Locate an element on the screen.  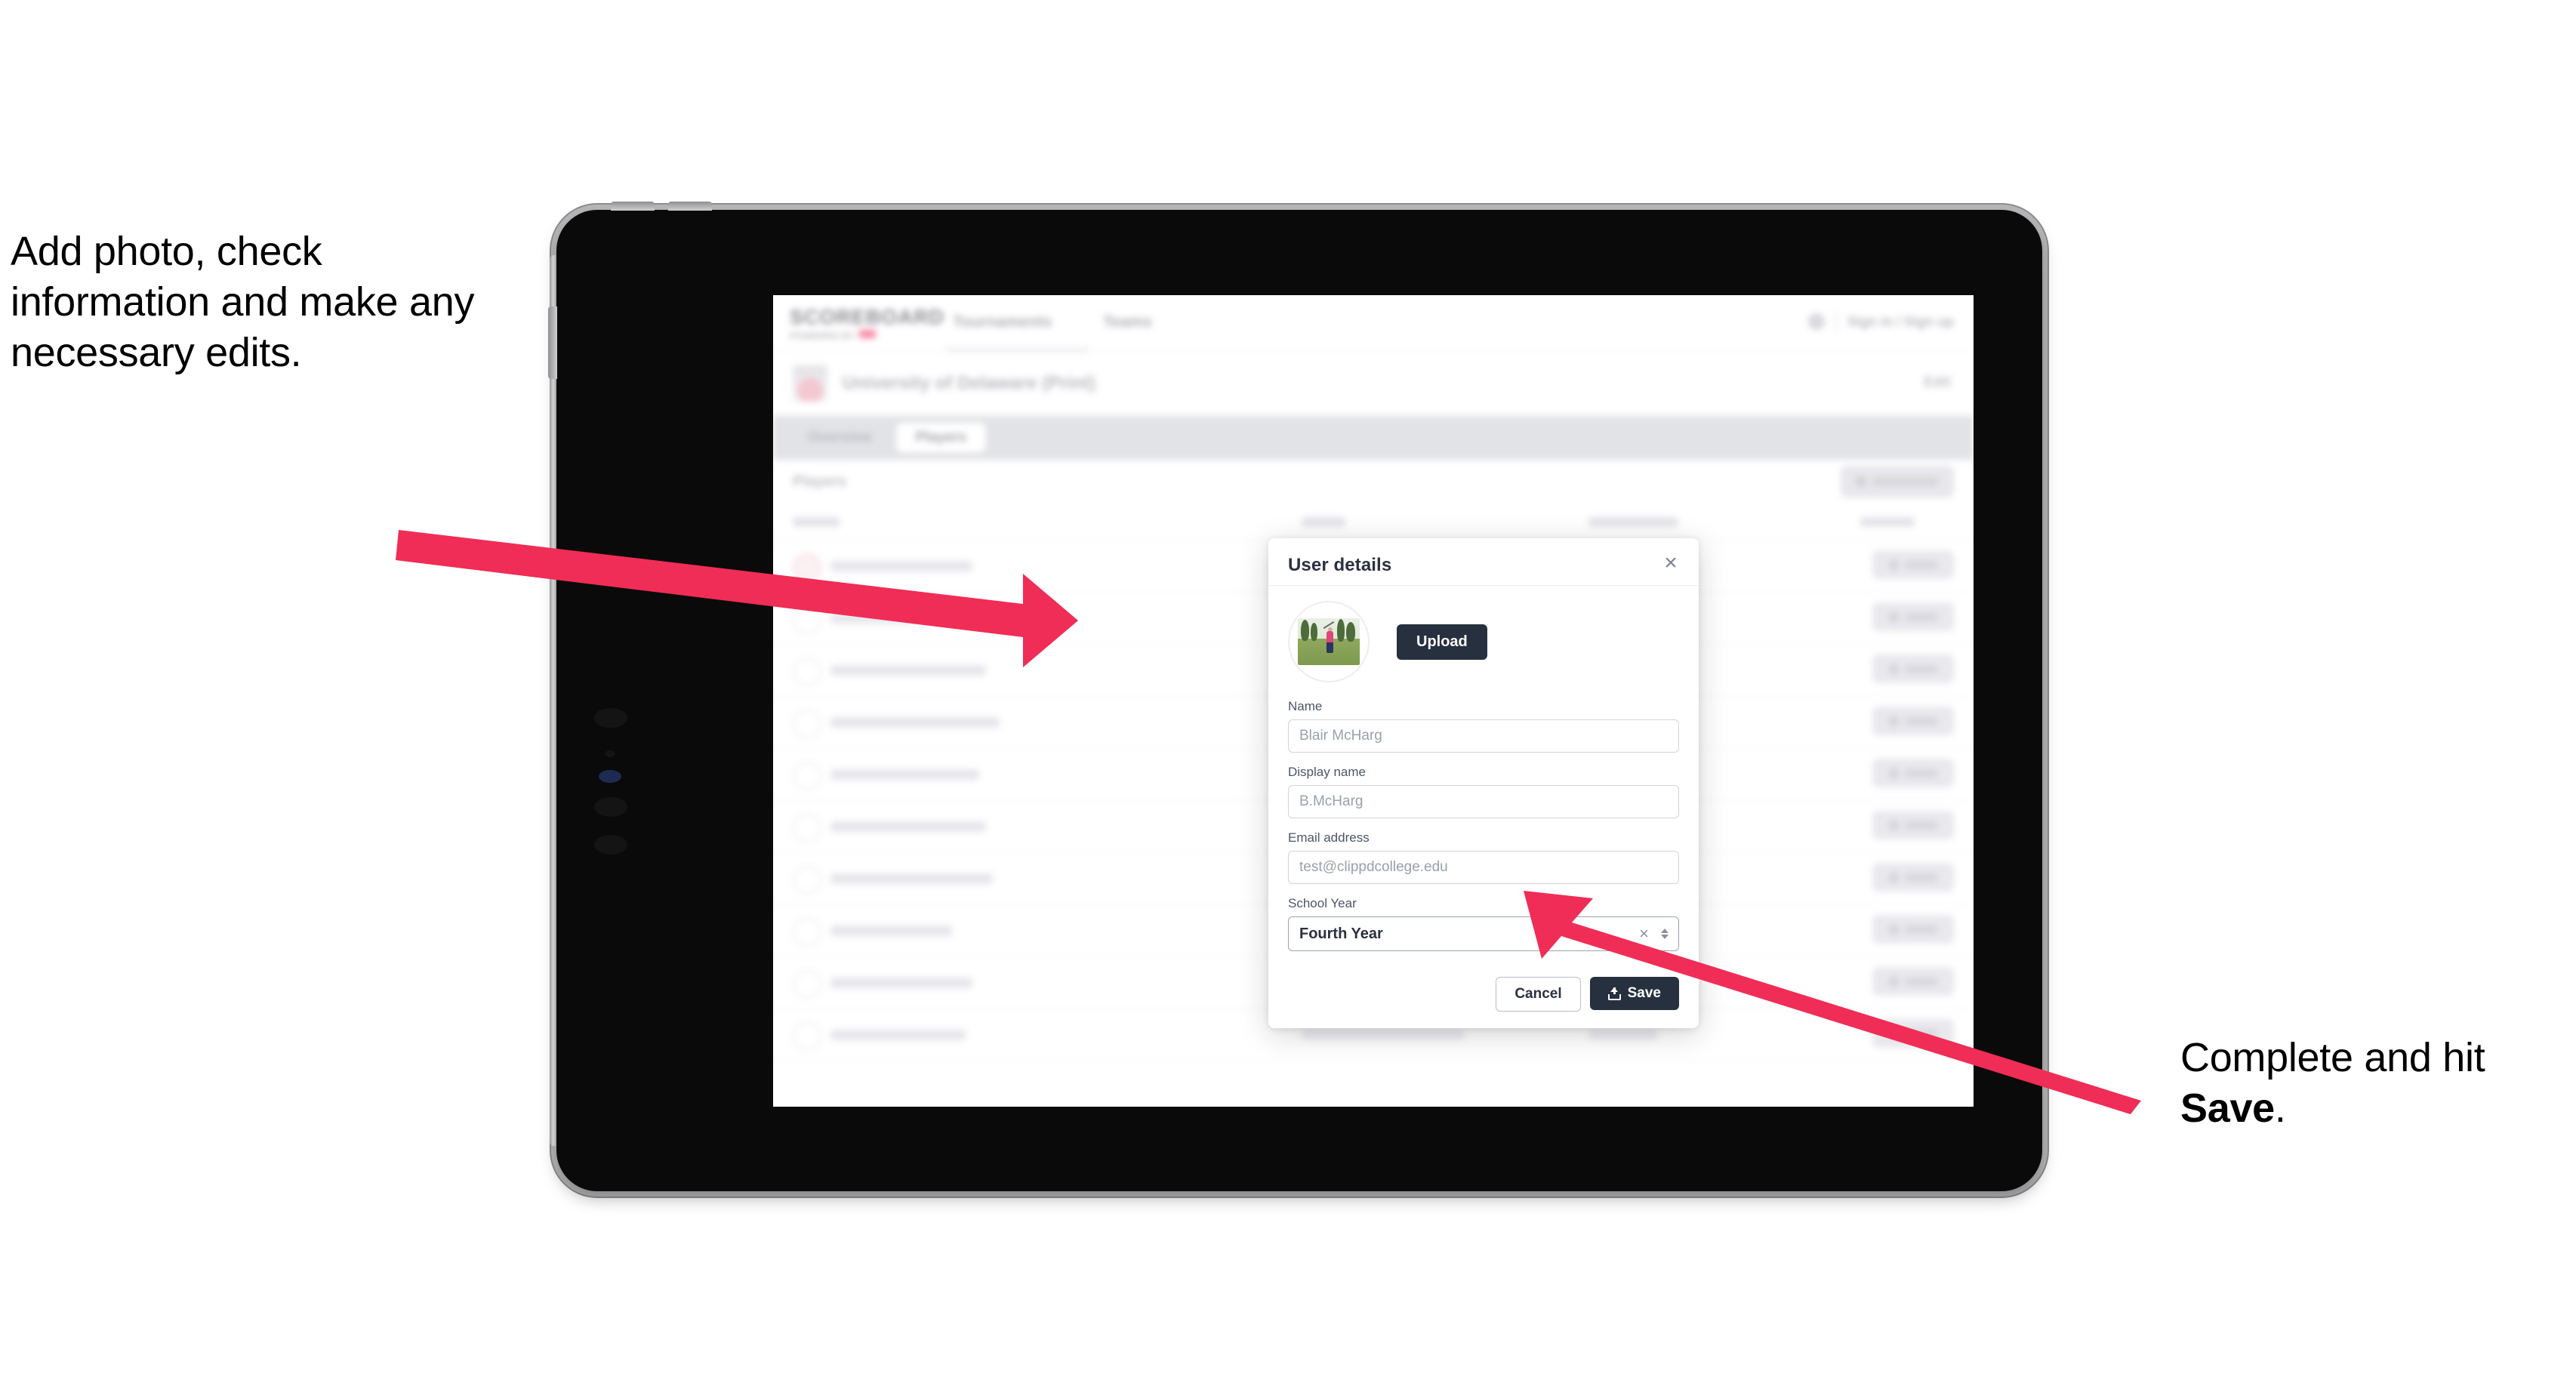
sensor-icon is located at coordinates (610, 776).